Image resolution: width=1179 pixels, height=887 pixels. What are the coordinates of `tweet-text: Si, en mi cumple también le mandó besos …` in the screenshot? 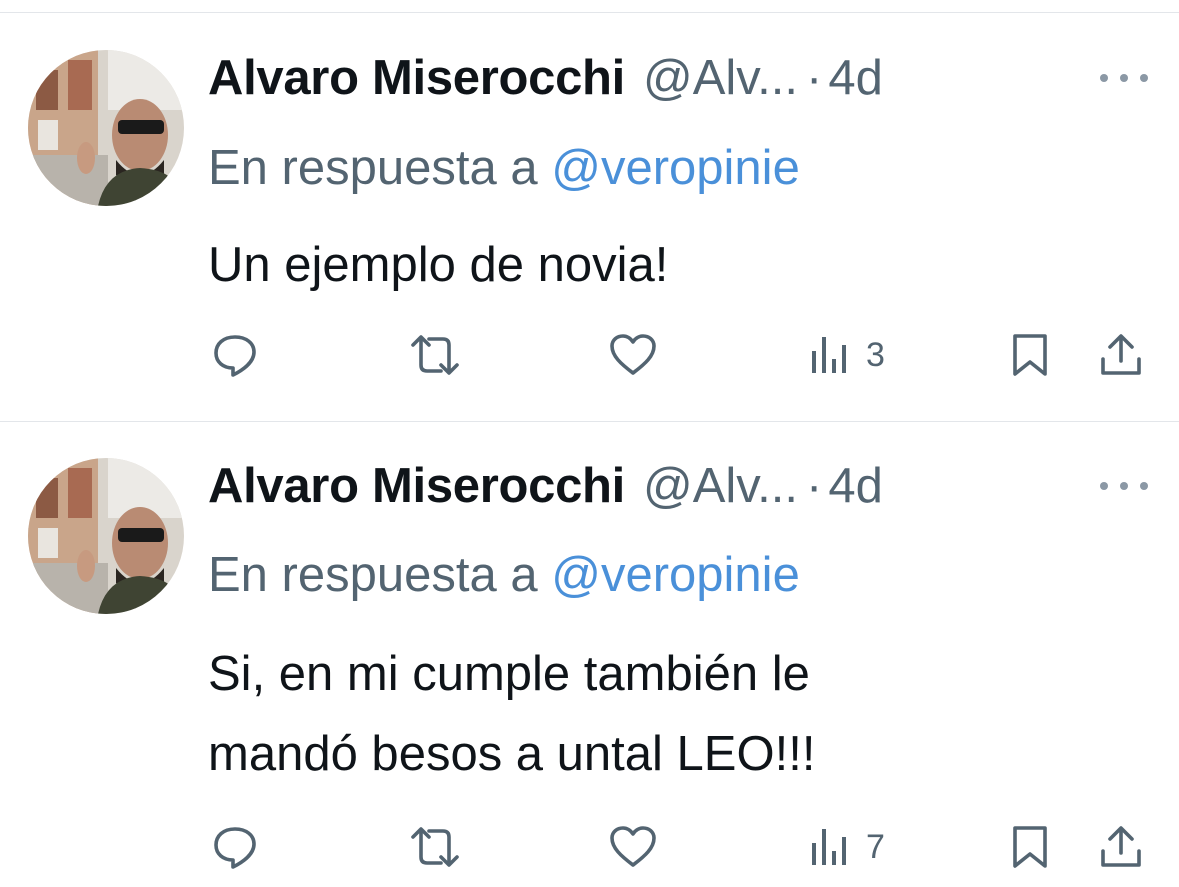 It's located at (512, 714).